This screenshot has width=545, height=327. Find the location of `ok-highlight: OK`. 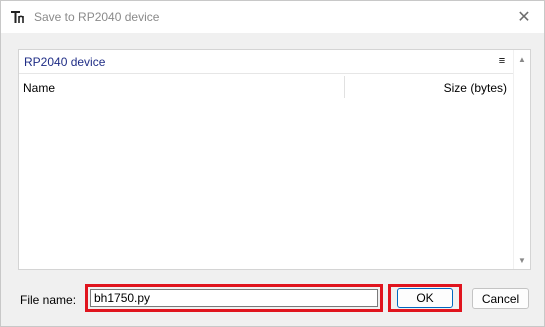

ok-highlight: OK is located at coordinates (425, 298).